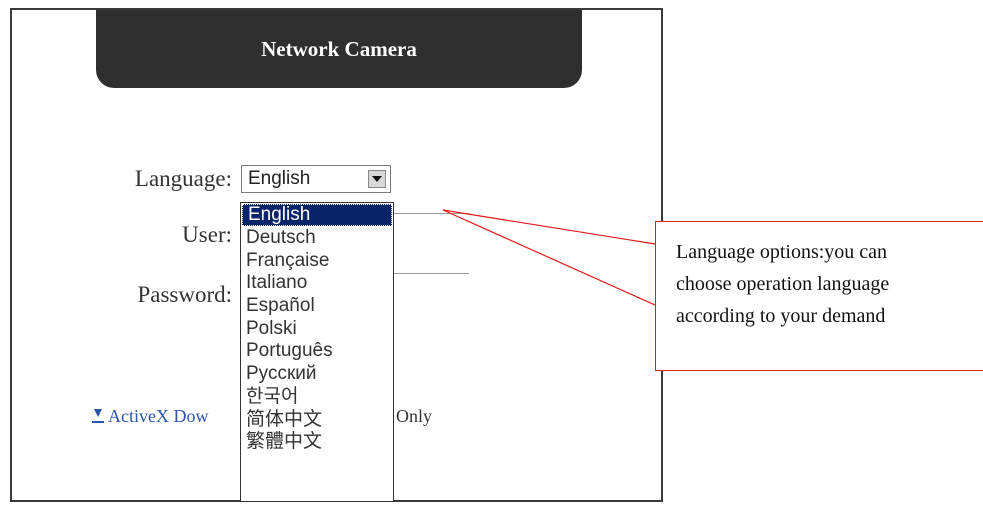 Image resolution: width=983 pixels, height=513 pixels. I want to click on language-select-value: English, so click(279, 178).